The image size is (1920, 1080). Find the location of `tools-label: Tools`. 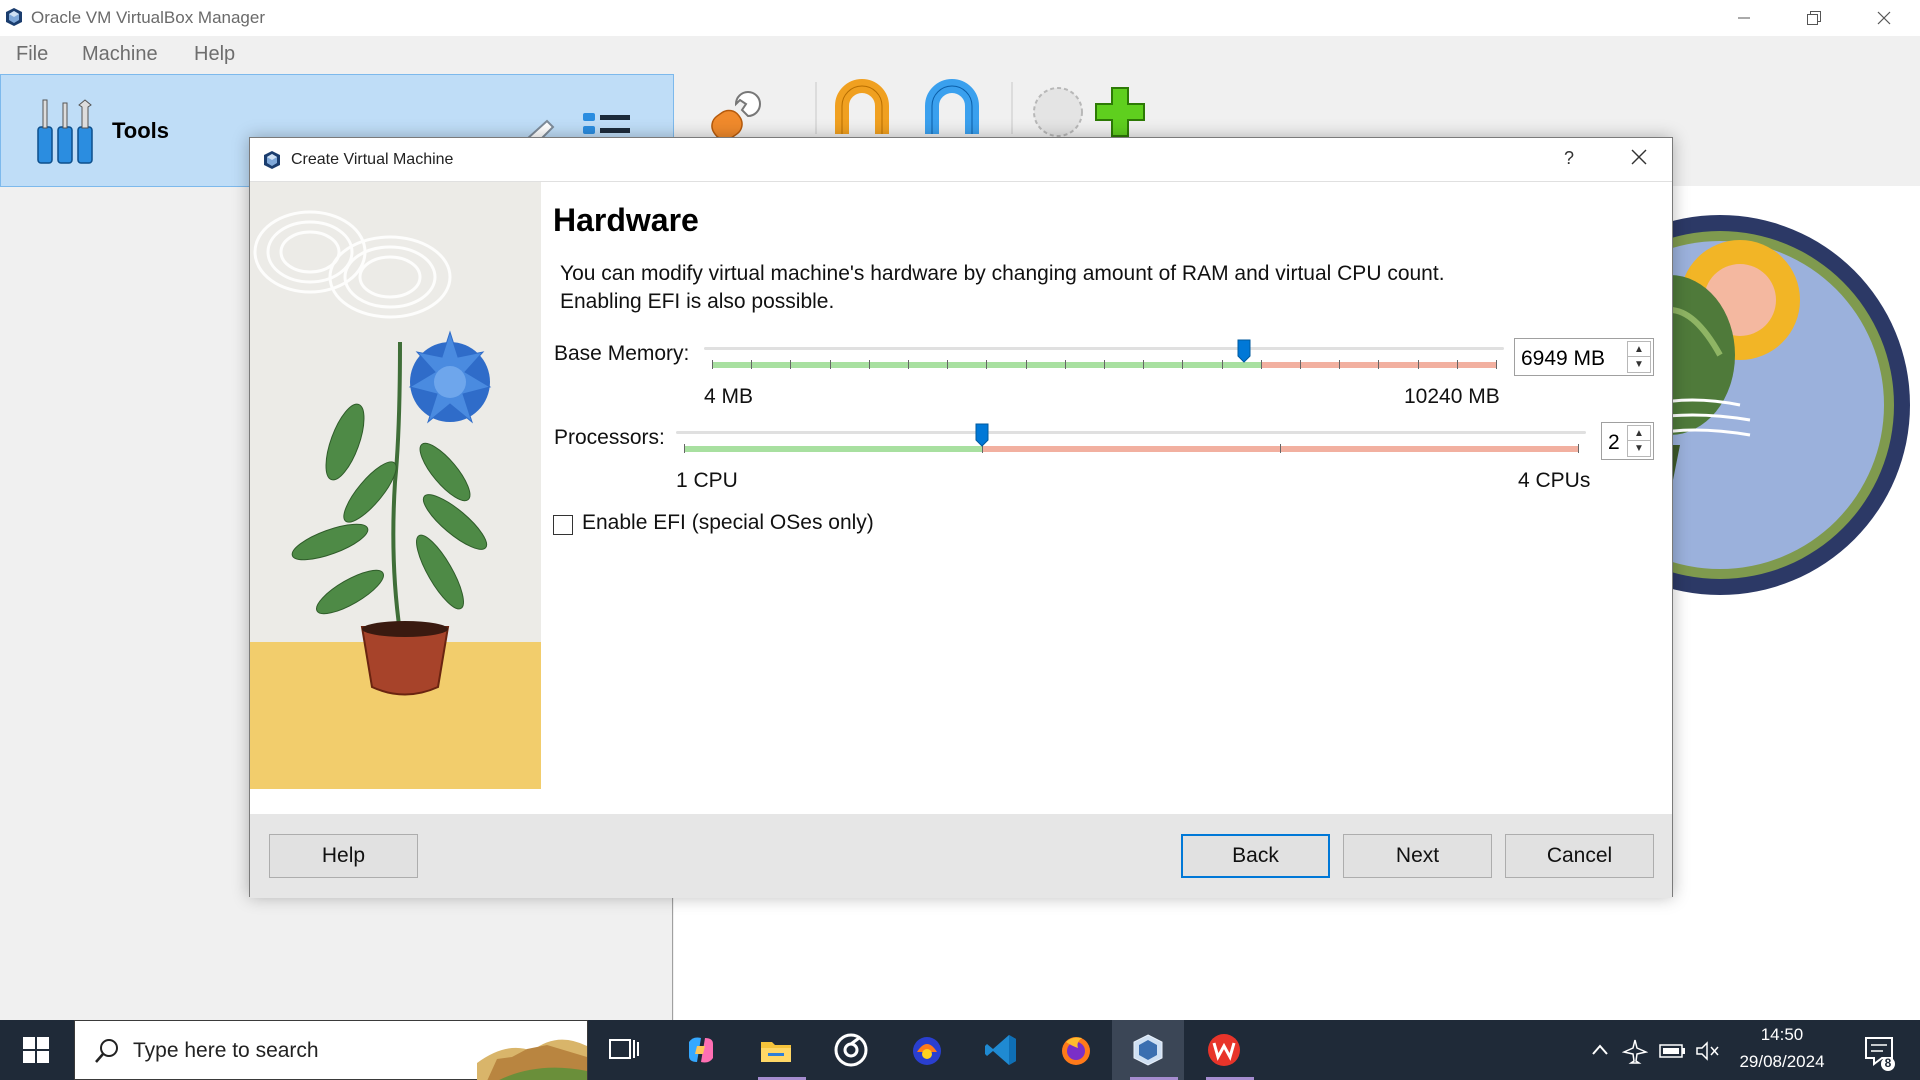

tools-label: Tools is located at coordinates (141, 130).